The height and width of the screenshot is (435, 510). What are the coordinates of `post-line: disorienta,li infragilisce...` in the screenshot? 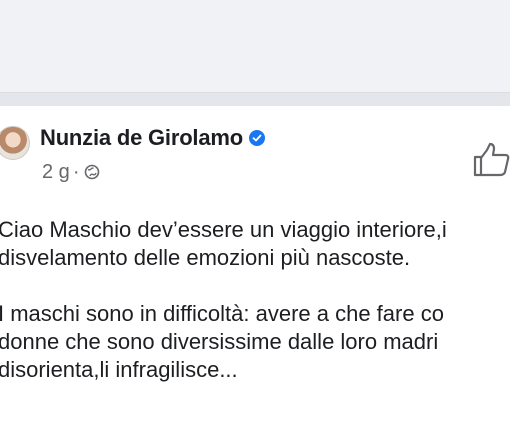 It's located at (119, 369).